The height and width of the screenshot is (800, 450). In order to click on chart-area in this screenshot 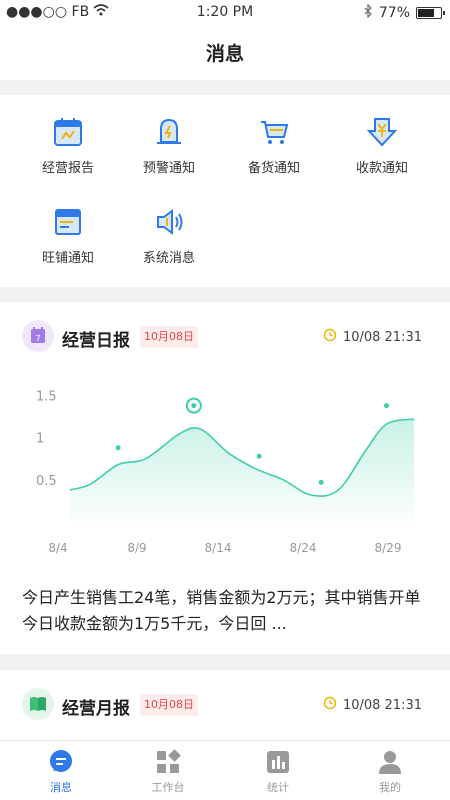, I will do `click(242, 470)`.